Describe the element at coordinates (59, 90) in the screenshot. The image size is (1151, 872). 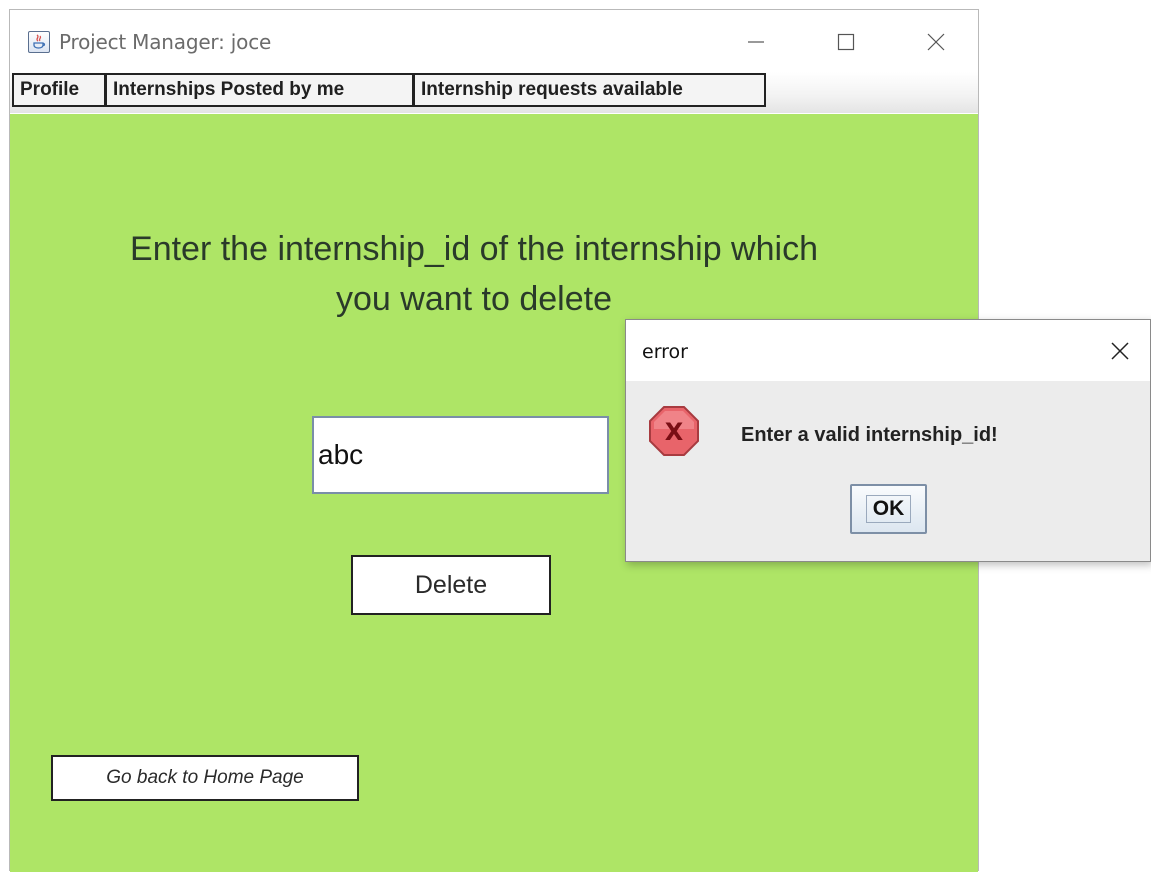
I see `tab-profile: Profile` at that location.